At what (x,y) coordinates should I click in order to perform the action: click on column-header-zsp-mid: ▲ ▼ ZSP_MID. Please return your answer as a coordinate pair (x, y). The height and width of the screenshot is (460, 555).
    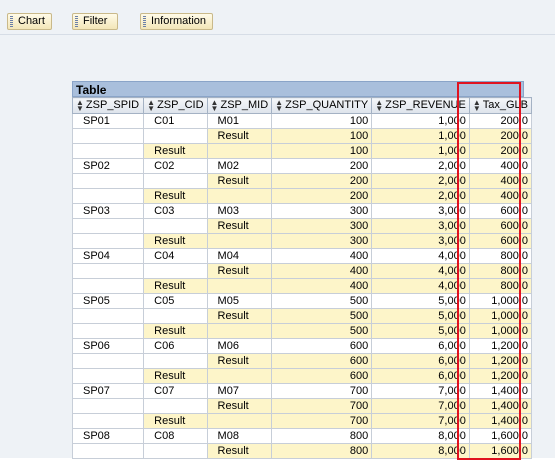
    Looking at the image, I should click on (239, 105).